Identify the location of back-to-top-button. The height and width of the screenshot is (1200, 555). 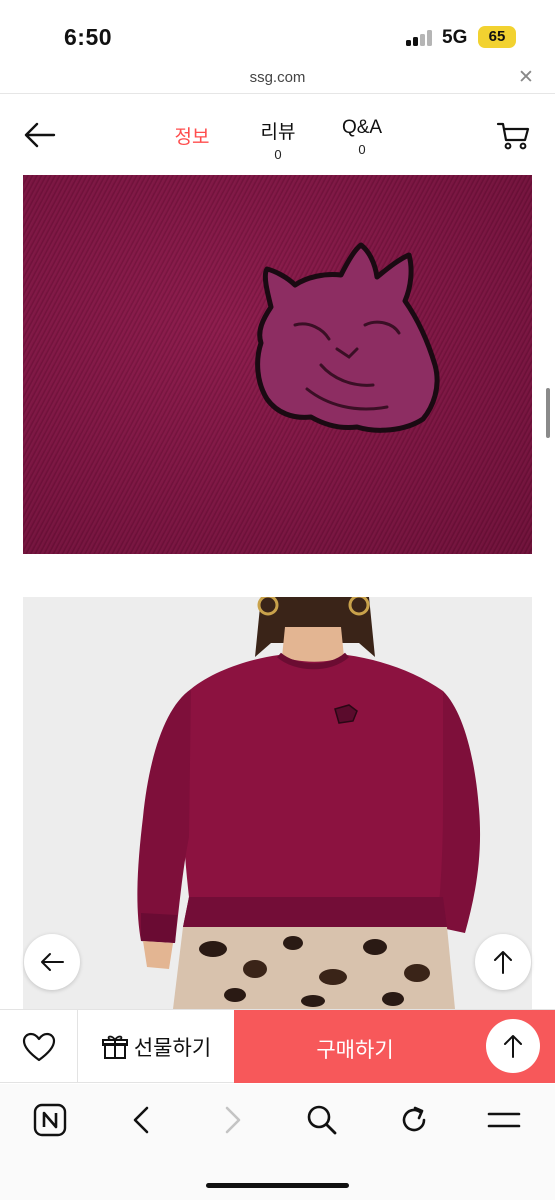
(513, 1046).